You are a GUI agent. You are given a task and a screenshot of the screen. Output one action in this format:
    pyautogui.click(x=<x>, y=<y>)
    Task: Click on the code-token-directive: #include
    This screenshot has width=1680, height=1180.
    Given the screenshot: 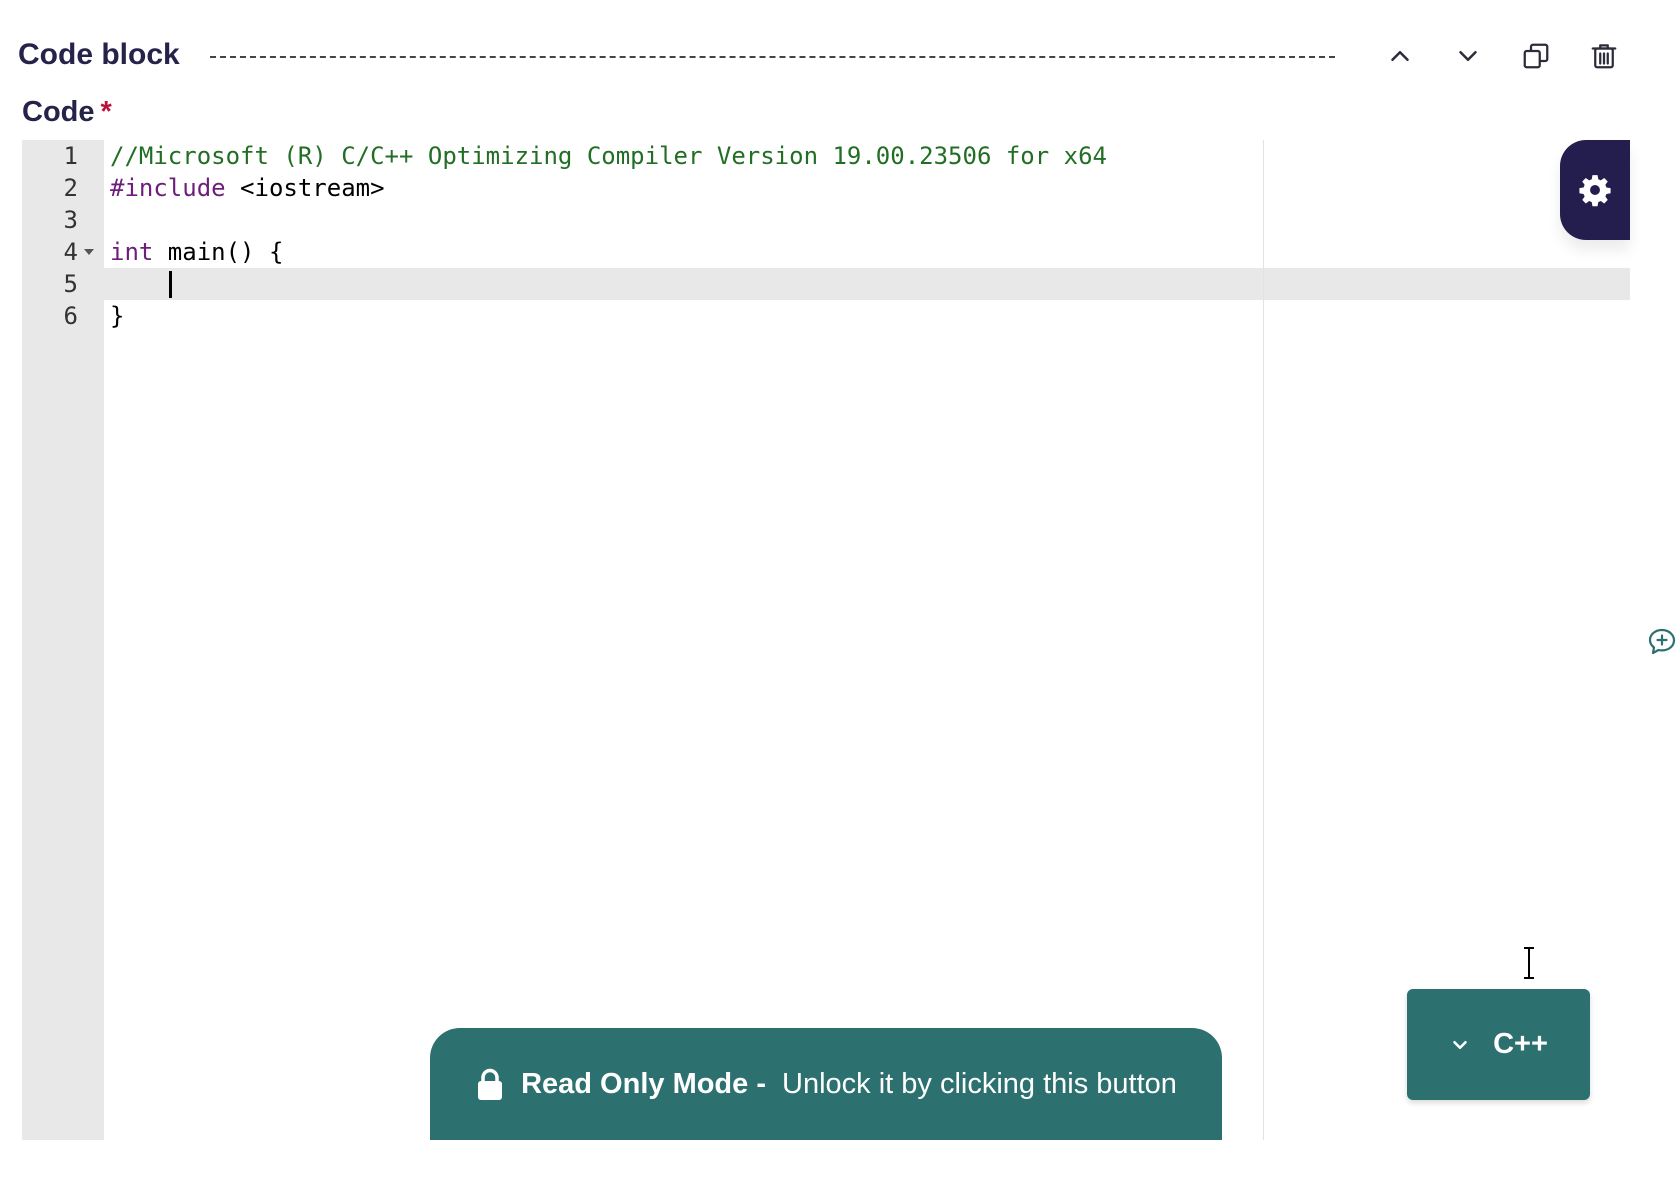 What is the action you would take?
    pyautogui.click(x=168, y=188)
    